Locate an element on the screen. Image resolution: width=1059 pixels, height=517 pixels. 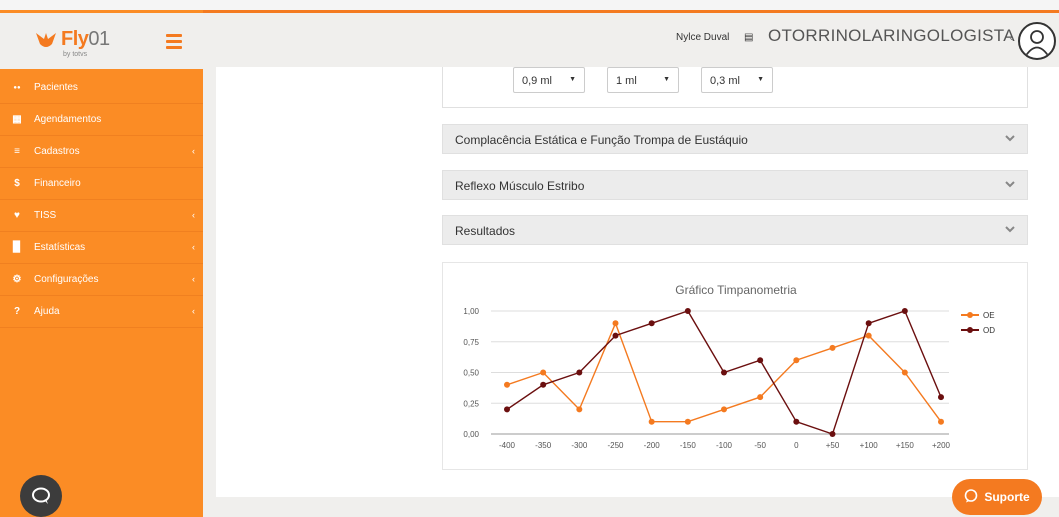
user-name: Nylce Duval is located at coordinates (702, 37).